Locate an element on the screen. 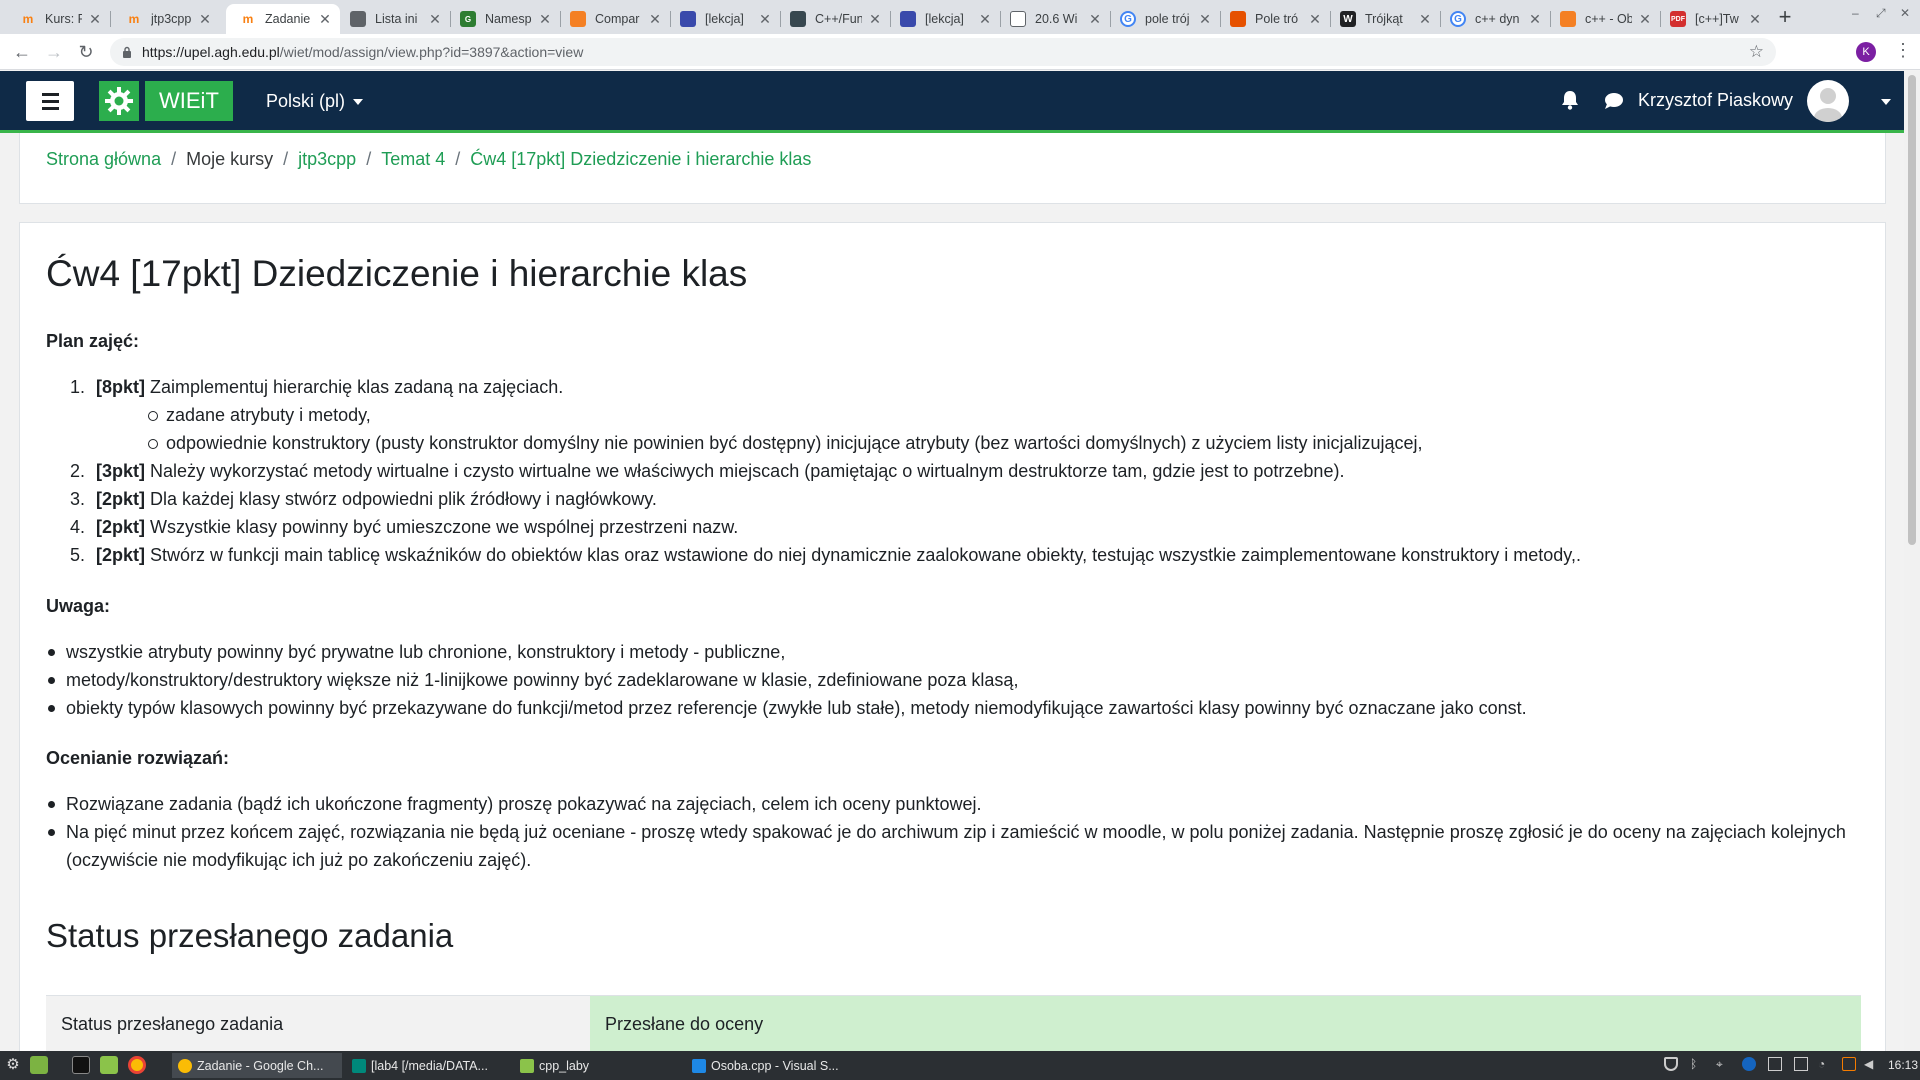 This screenshot has height=1080, width=1920. site-logo: WIEiT is located at coordinates (166, 101).